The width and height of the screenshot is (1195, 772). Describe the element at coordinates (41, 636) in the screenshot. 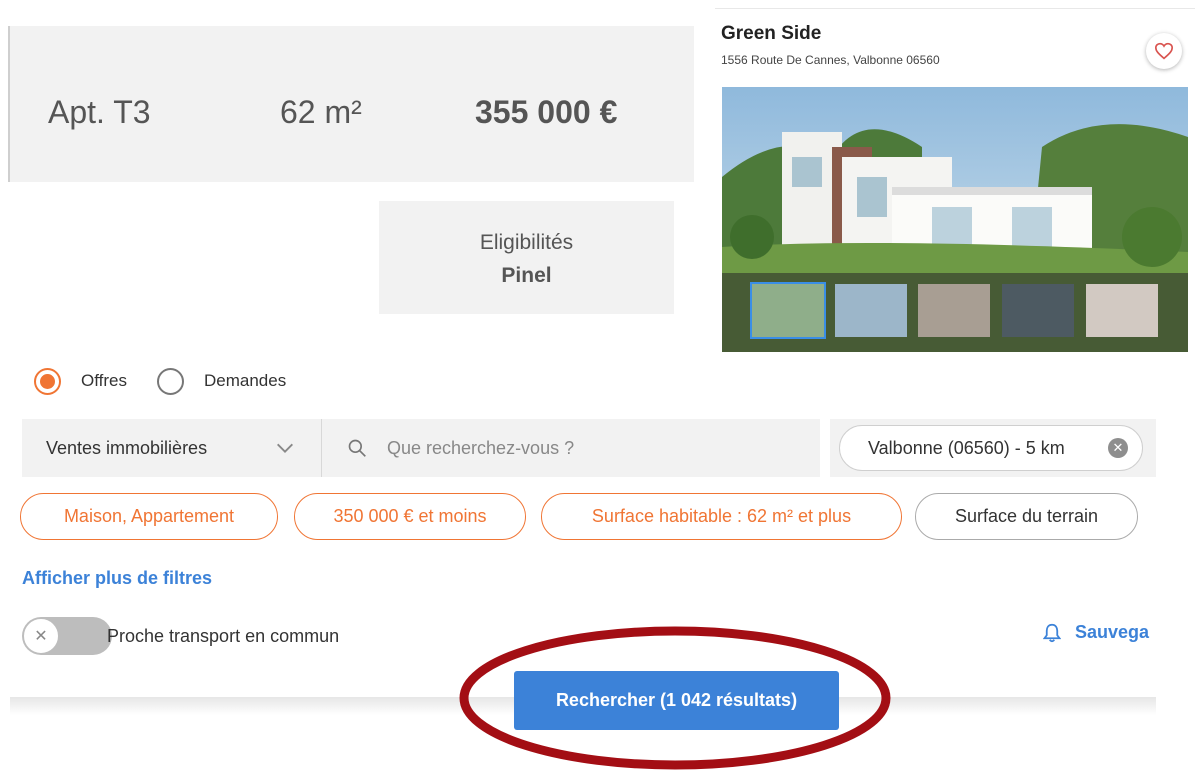

I see `toggle-off-icon: ✕` at that location.